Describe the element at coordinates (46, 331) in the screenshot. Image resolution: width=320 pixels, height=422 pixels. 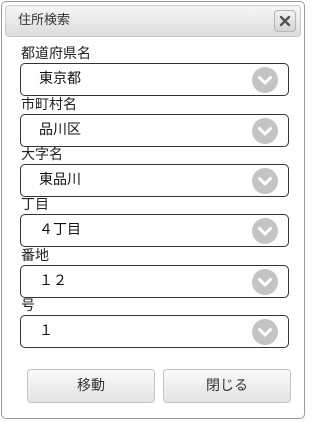
I see `go-value: １` at that location.